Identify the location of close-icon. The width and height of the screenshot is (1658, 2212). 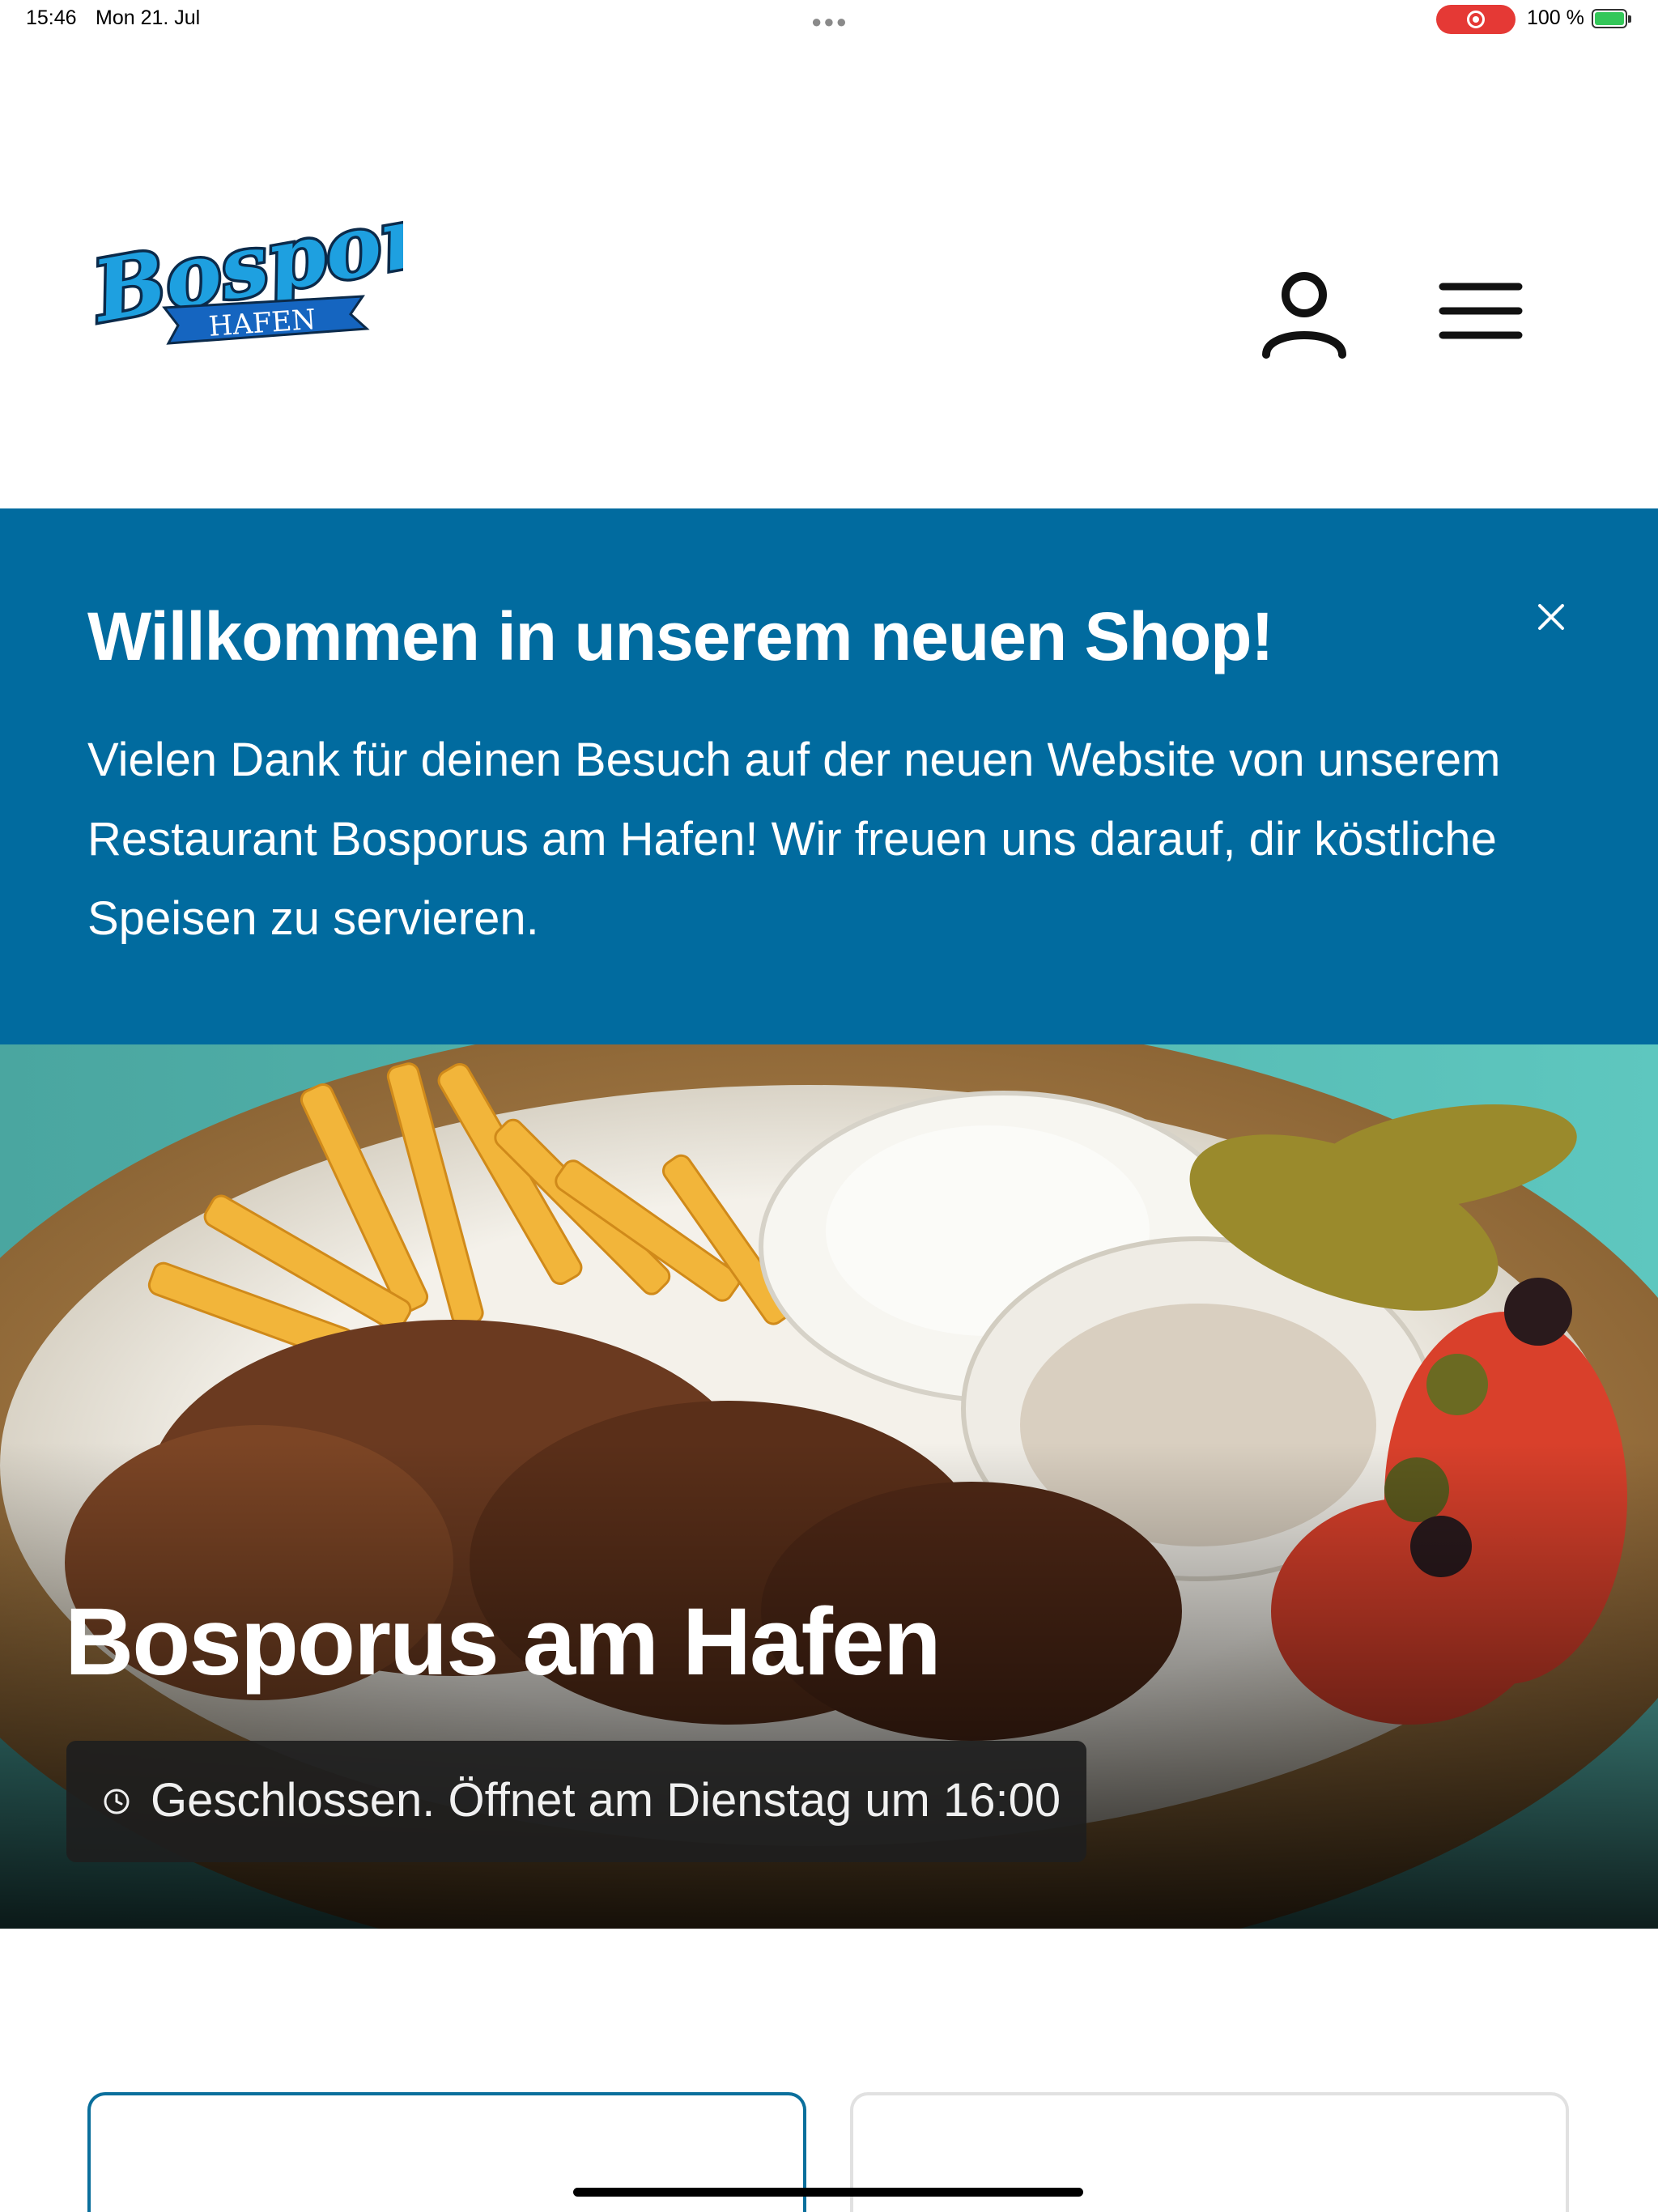
(1551, 617).